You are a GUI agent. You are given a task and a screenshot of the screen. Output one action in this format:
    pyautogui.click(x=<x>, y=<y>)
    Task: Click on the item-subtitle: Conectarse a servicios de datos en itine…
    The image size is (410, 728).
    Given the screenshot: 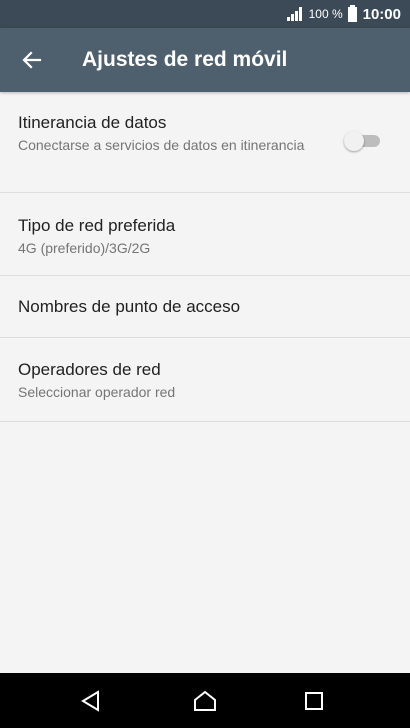 What is the action you would take?
    pyautogui.click(x=161, y=145)
    